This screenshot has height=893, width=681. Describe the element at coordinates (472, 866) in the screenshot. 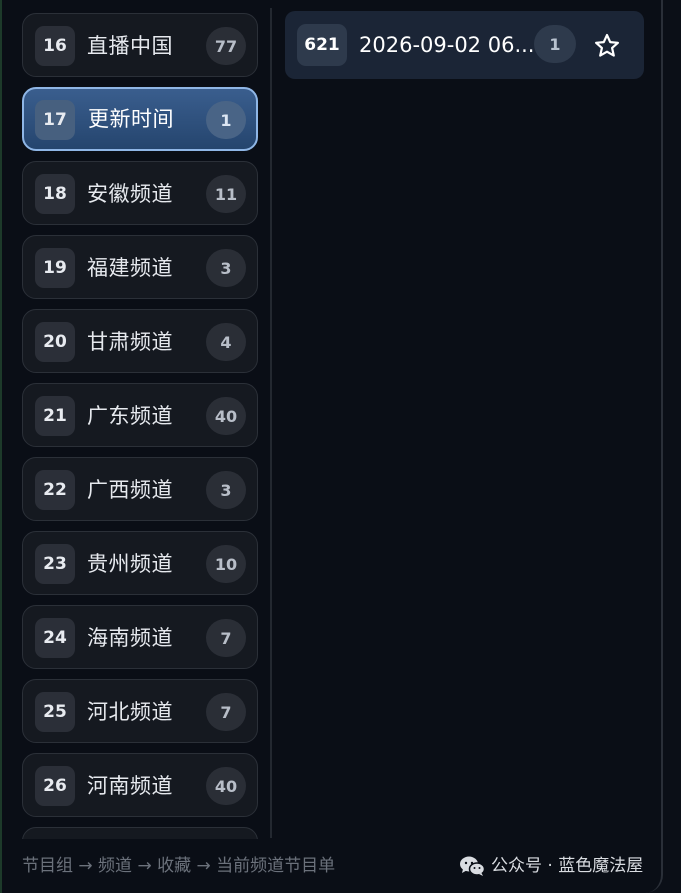

I see `wechat-icon` at that location.